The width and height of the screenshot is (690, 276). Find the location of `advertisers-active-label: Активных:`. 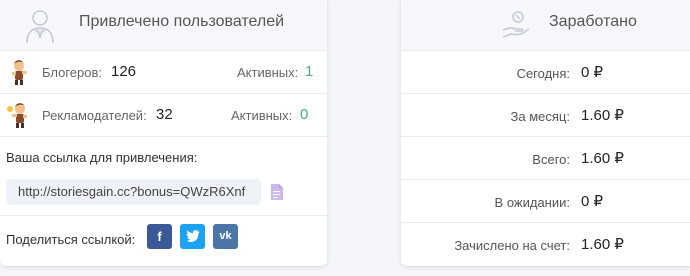

advertisers-active-label: Активных: is located at coordinates (262, 115).